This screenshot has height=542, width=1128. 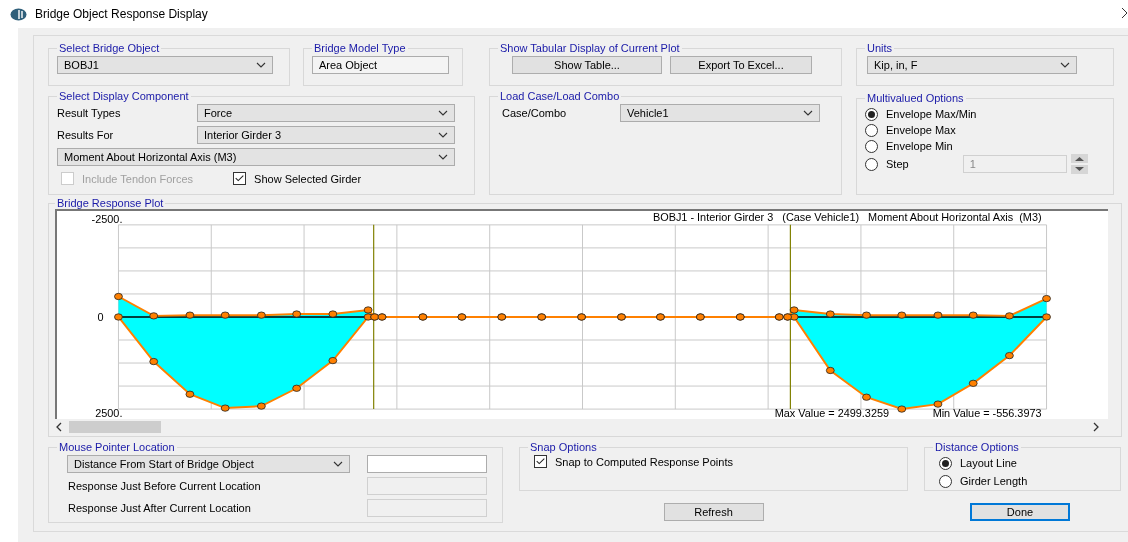 What do you see at coordinates (1020, 512) in the screenshot?
I see `dialog-button: Done` at bounding box center [1020, 512].